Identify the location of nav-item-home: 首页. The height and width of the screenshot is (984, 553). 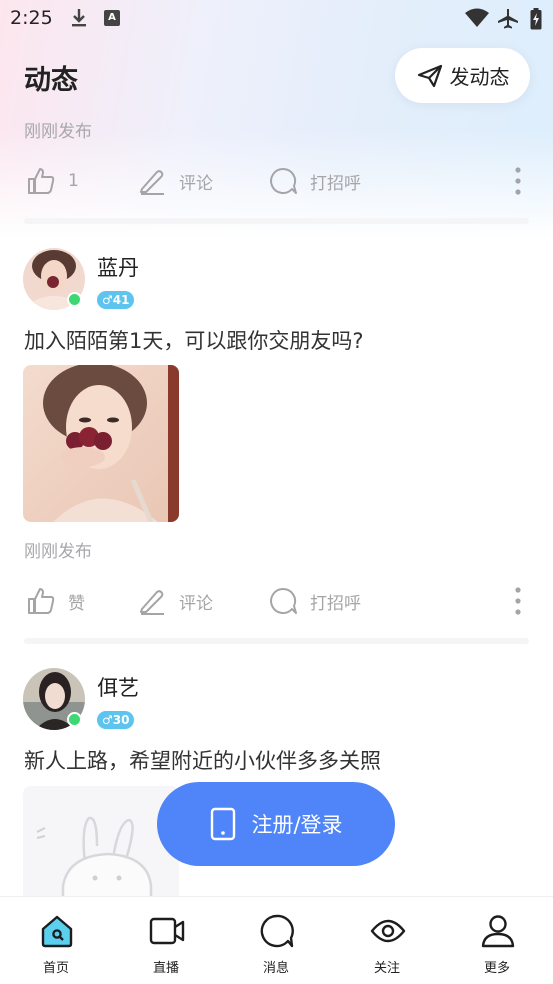
(56, 940).